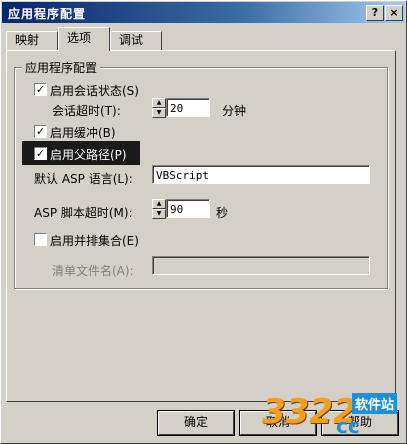 This screenshot has width=407, height=444. I want to click on session-timeout-input: 20, so click(188, 107).